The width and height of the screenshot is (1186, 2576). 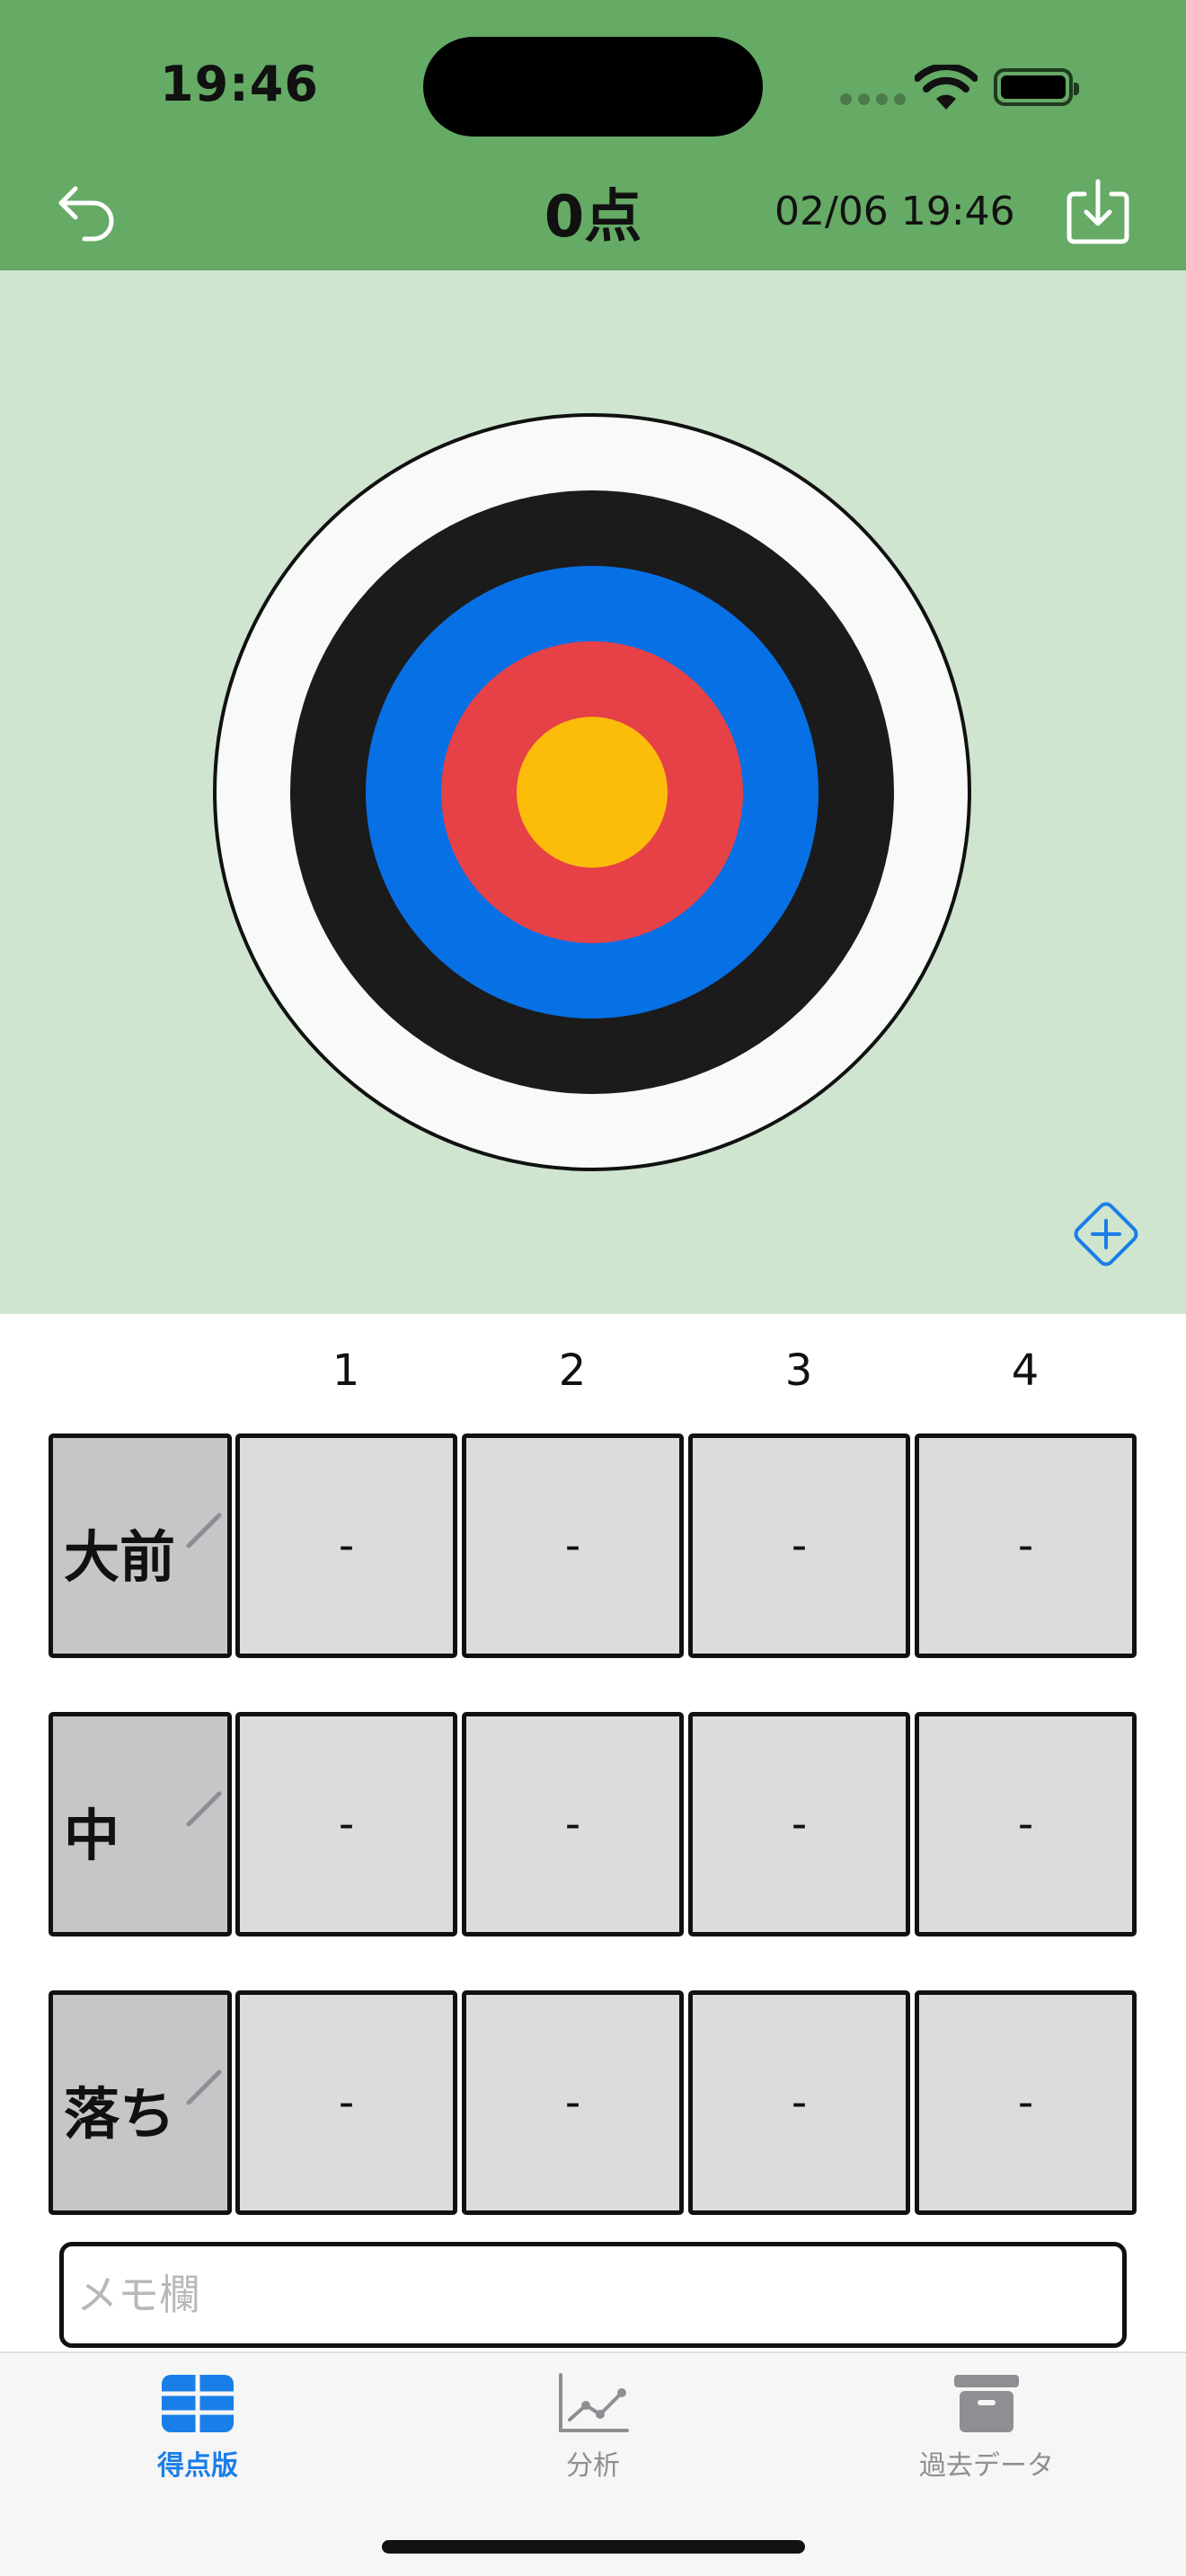 I want to click on table-icon, so click(x=198, y=2403).